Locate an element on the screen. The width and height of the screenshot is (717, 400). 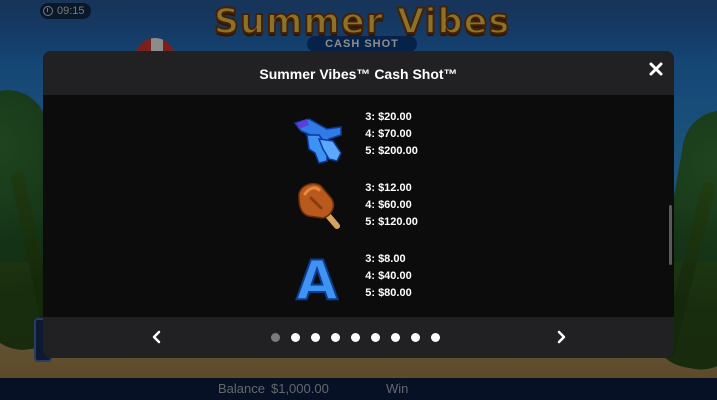
modal-footer is located at coordinates (358, 337).